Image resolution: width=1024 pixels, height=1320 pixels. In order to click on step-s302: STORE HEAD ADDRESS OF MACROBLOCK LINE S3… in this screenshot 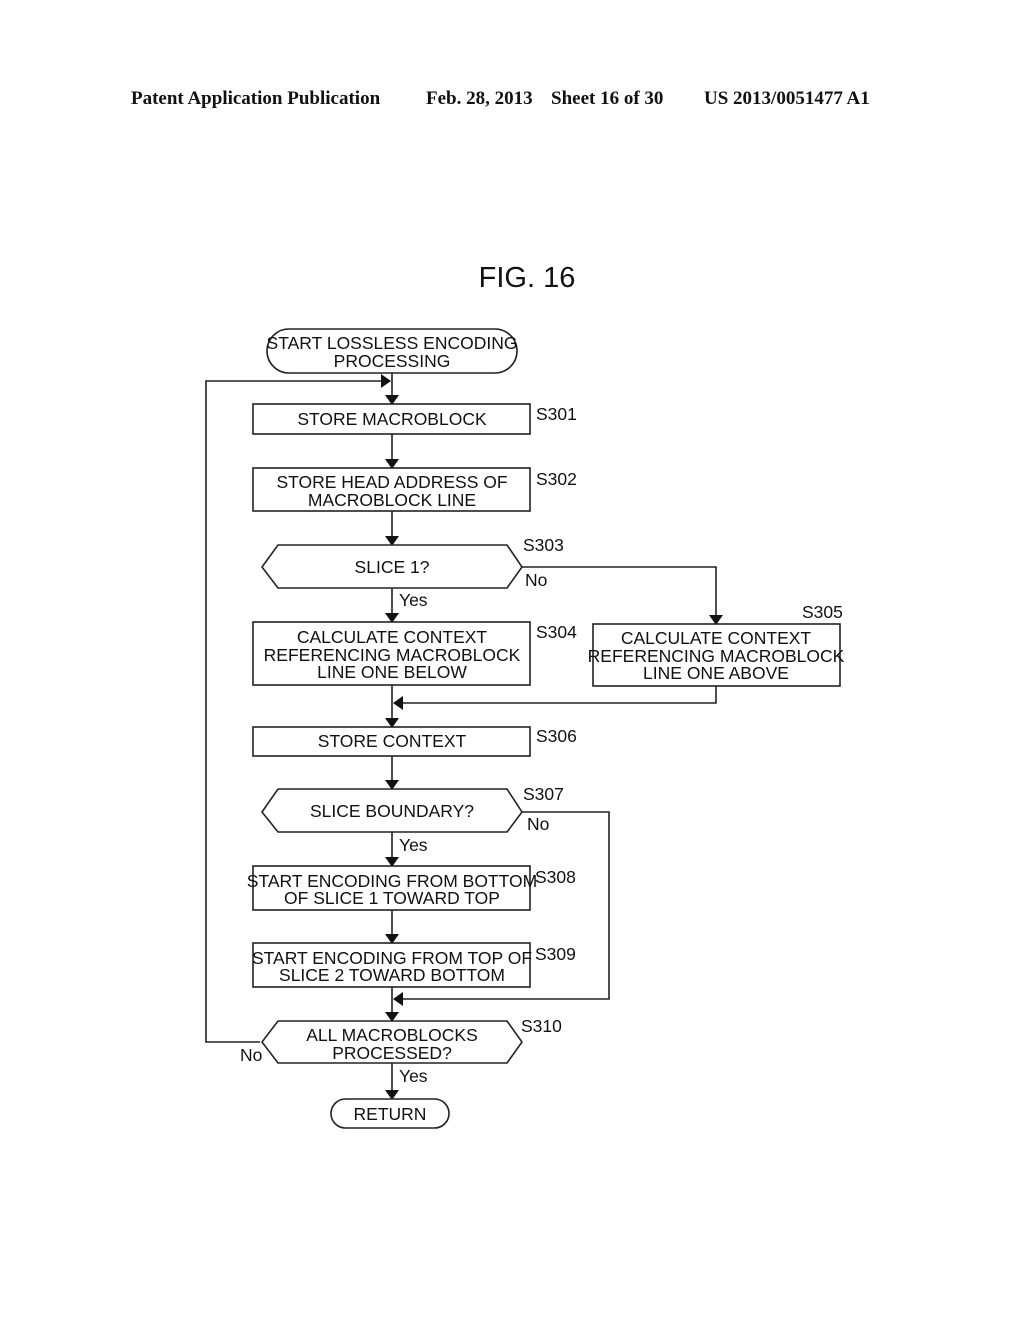, I will do `click(414, 489)`.